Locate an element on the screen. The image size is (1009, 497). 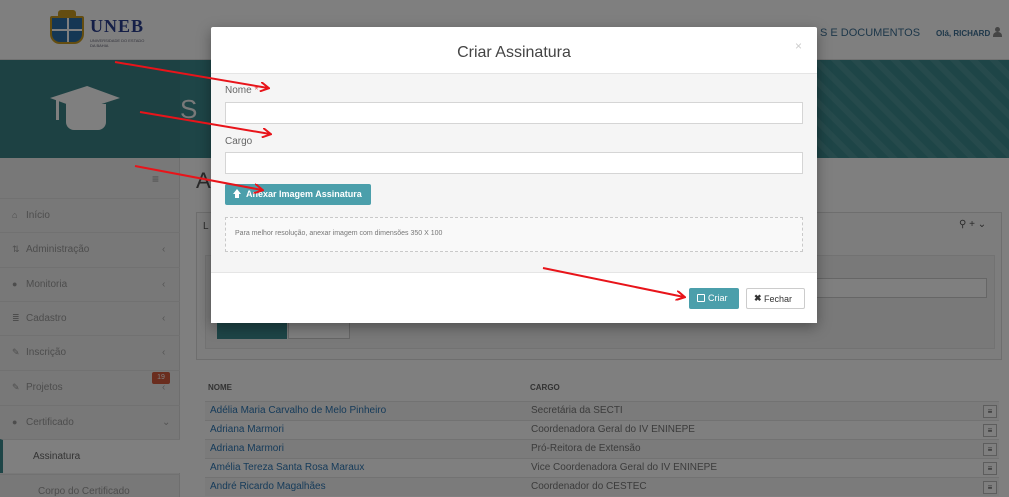
fechar-button: ✖ Fechar is located at coordinates (775, 298).